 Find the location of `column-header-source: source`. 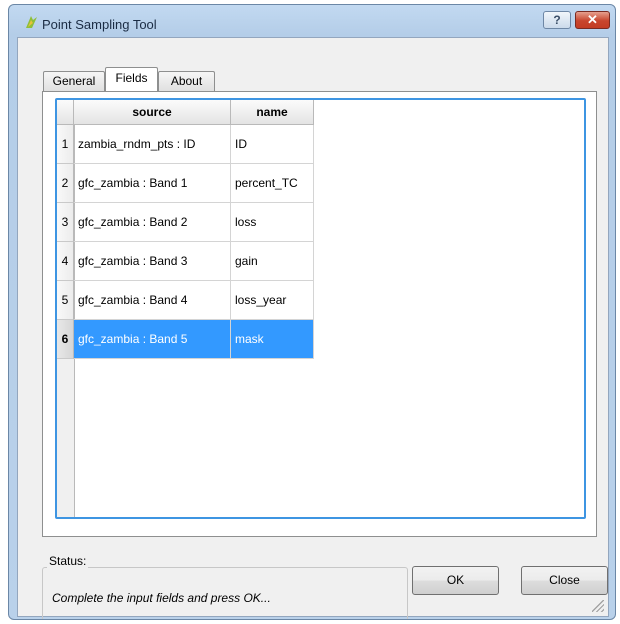

column-header-source: source is located at coordinates (152, 112).